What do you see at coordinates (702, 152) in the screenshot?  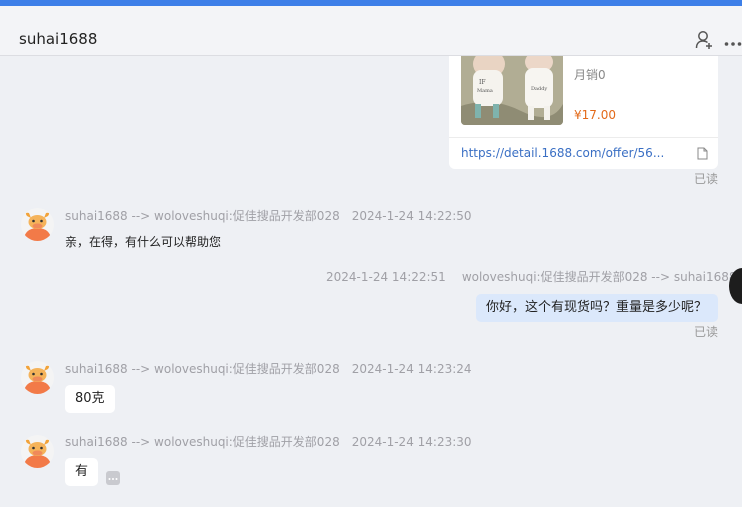 I see `document-icon` at bounding box center [702, 152].